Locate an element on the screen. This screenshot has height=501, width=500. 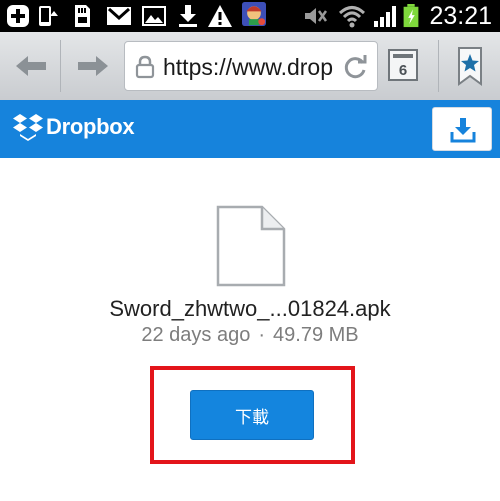
file-icon is located at coordinates (251, 246).